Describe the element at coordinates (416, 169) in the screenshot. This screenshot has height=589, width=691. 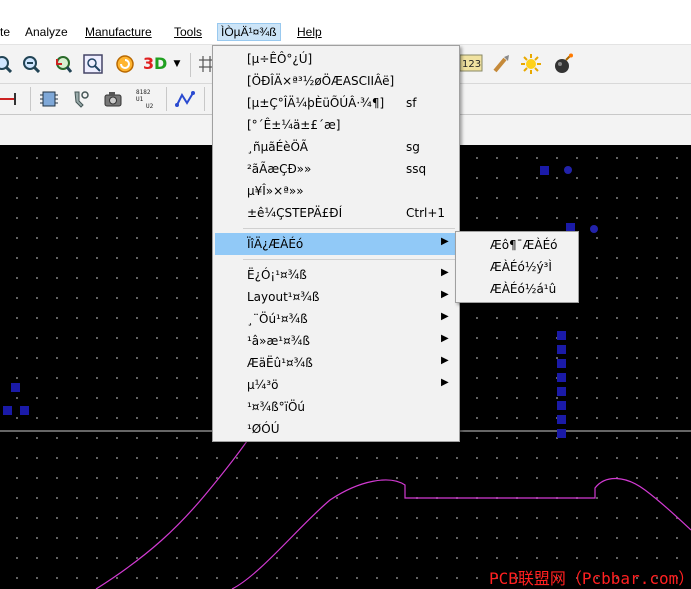
I see `menu-item-shortcut: ssq` at that location.